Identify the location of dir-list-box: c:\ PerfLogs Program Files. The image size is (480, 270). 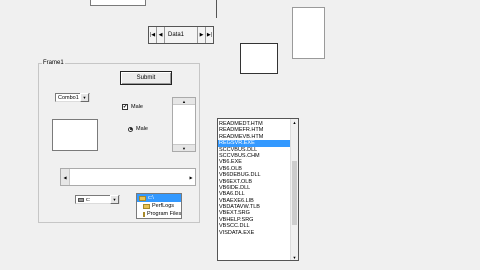
(159, 206).